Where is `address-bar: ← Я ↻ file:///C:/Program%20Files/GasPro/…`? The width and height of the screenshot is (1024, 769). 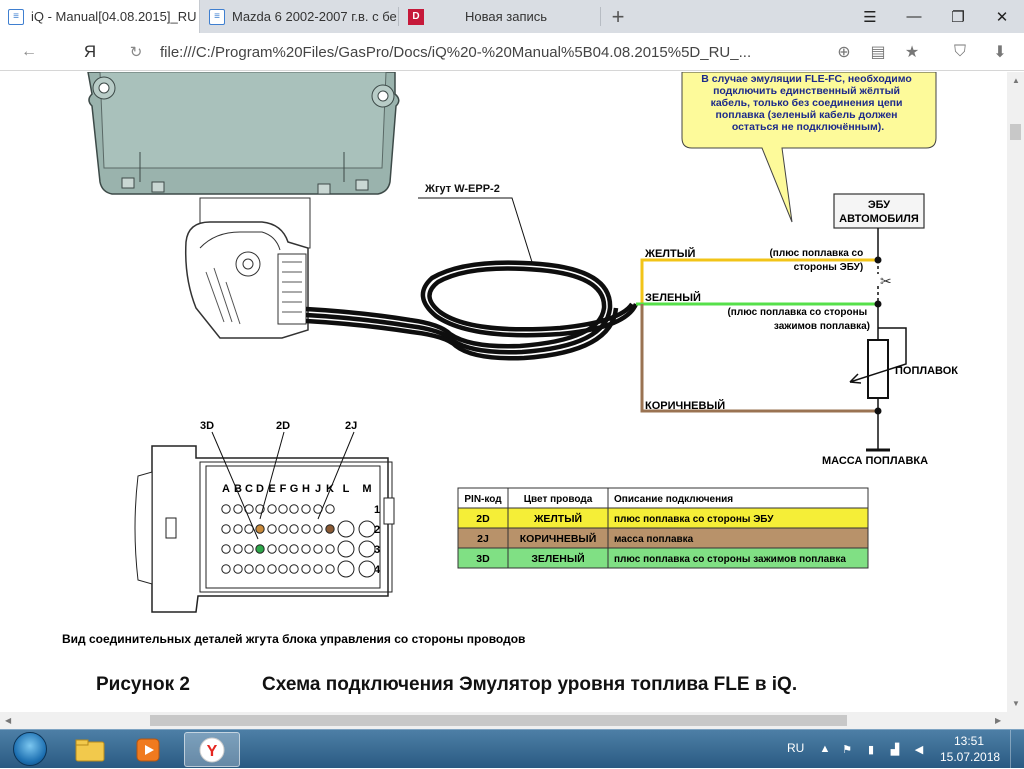
address-bar: ← Я ↻ file:///C:/Program%20Files/GasPro/… is located at coordinates (512, 52).